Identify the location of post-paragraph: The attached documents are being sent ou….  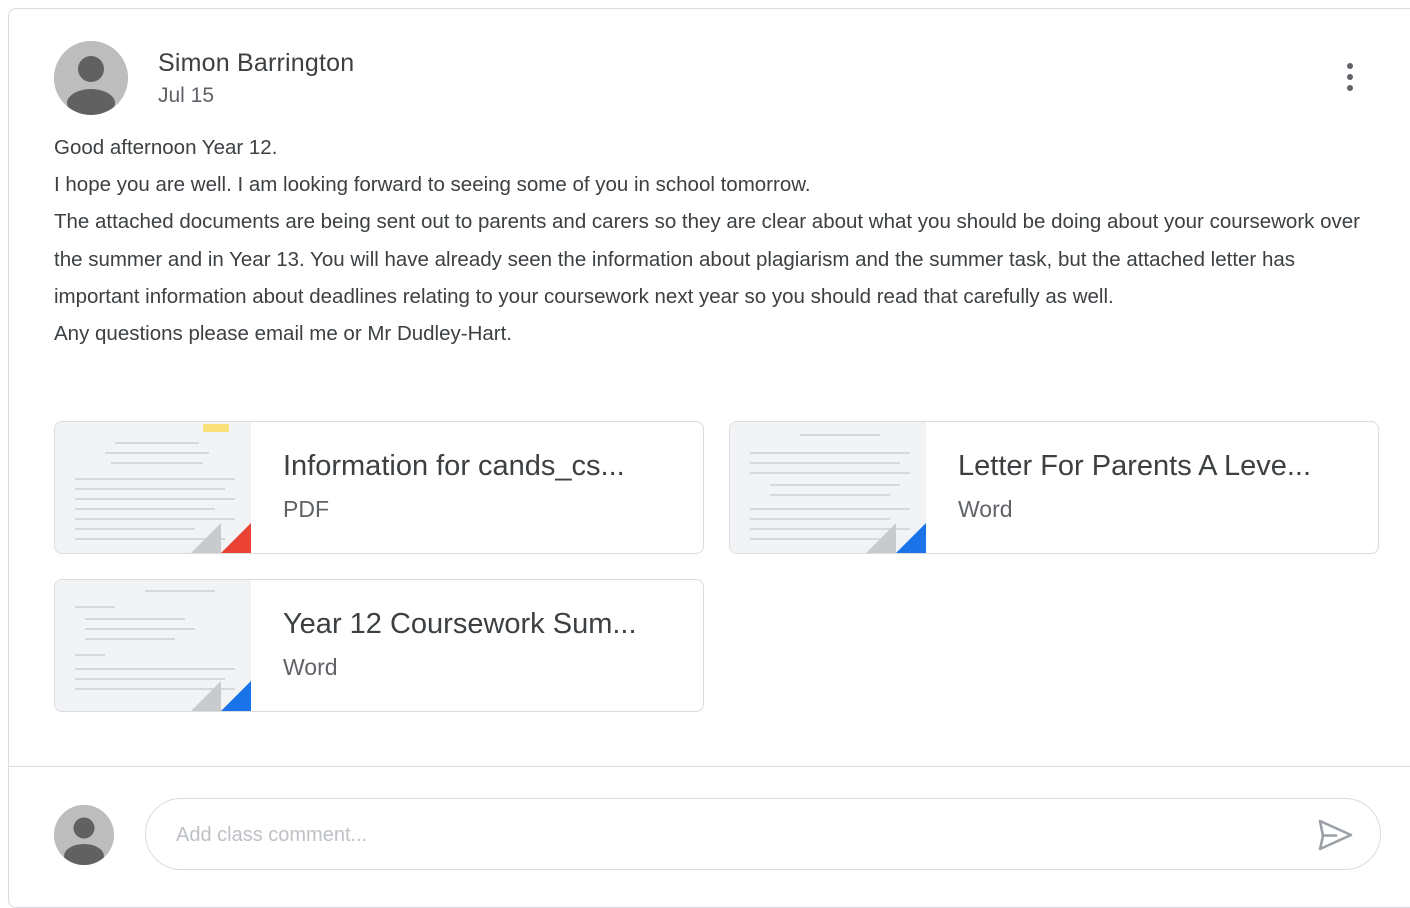
(707, 259).